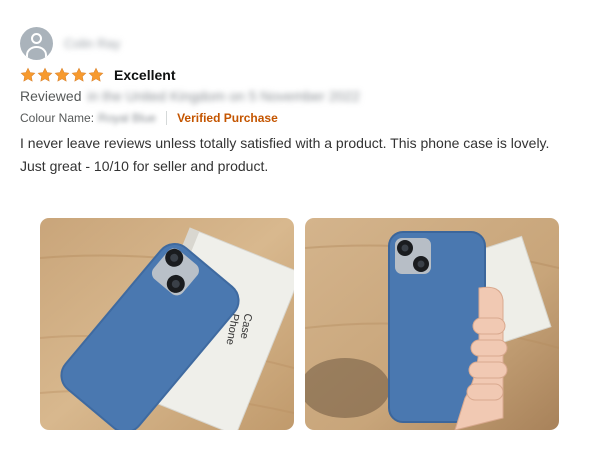 Image resolution: width=600 pixels, height=450 pixels. What do you see at coordinates (57, 118) in the screenshot?
I see `colour-label: Colour Name:` at bounding box center [57, 118].